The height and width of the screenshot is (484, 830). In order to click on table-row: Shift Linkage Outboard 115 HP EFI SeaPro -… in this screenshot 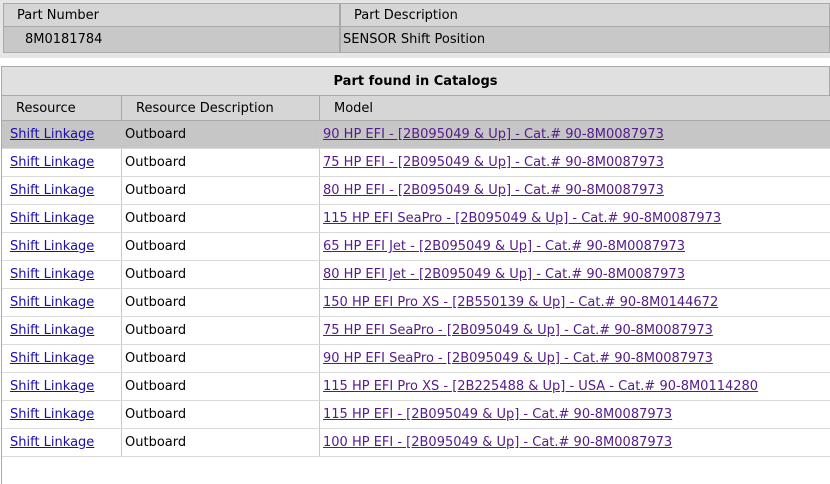, I will do `click(416, 219)`.